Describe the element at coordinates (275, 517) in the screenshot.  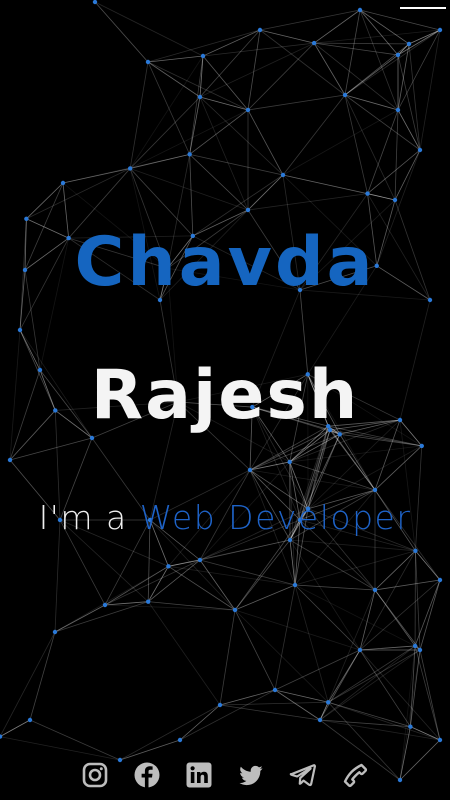
I see `tagline-role: Web Developer` at that location.